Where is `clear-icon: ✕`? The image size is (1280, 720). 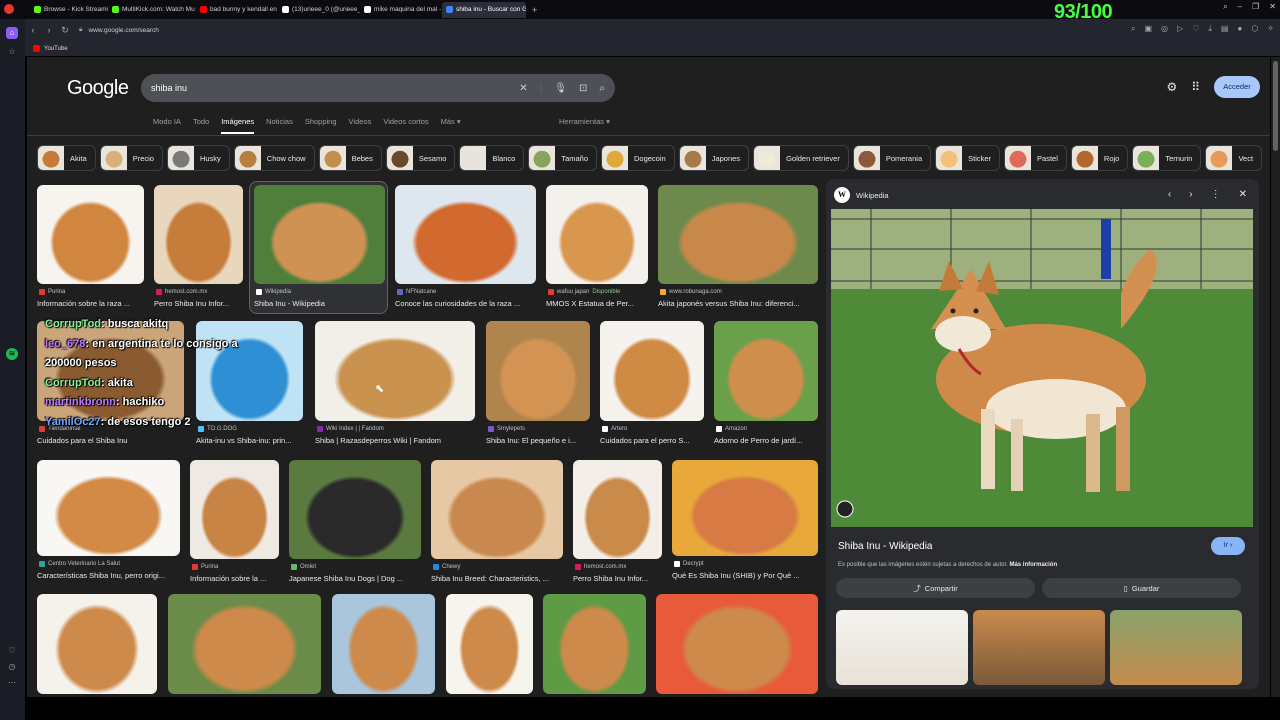
clear-icon: ✕ is located at coordinates (523, 88).